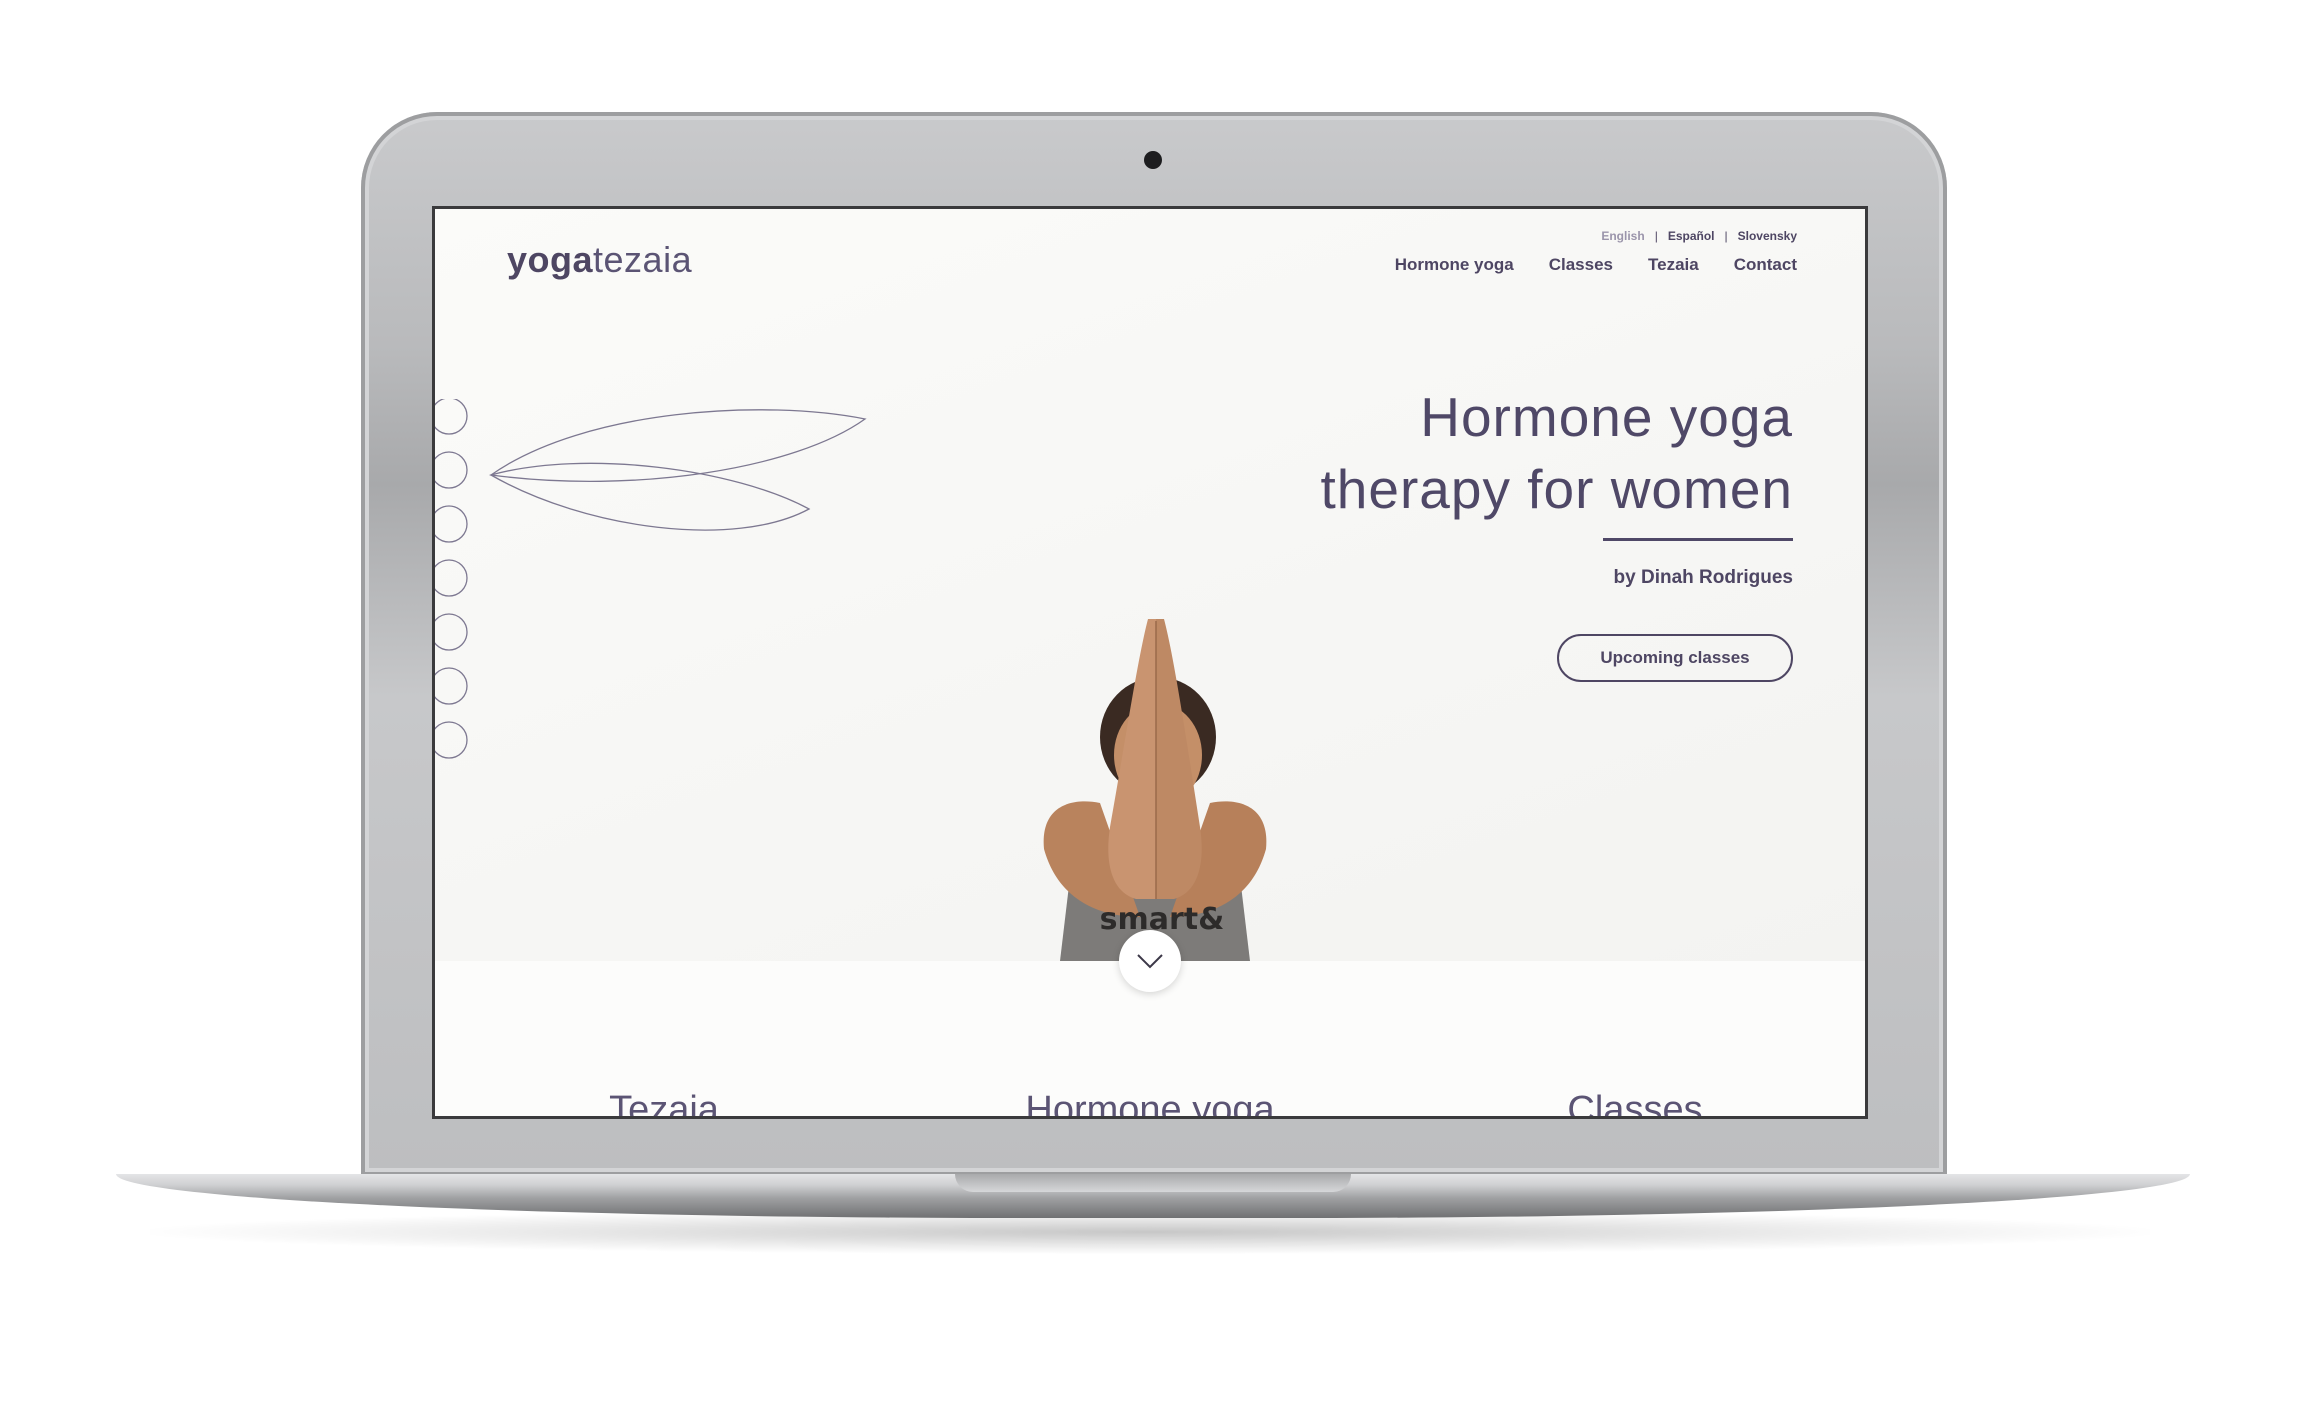  I want to click on webcam, so click(1153, 160).